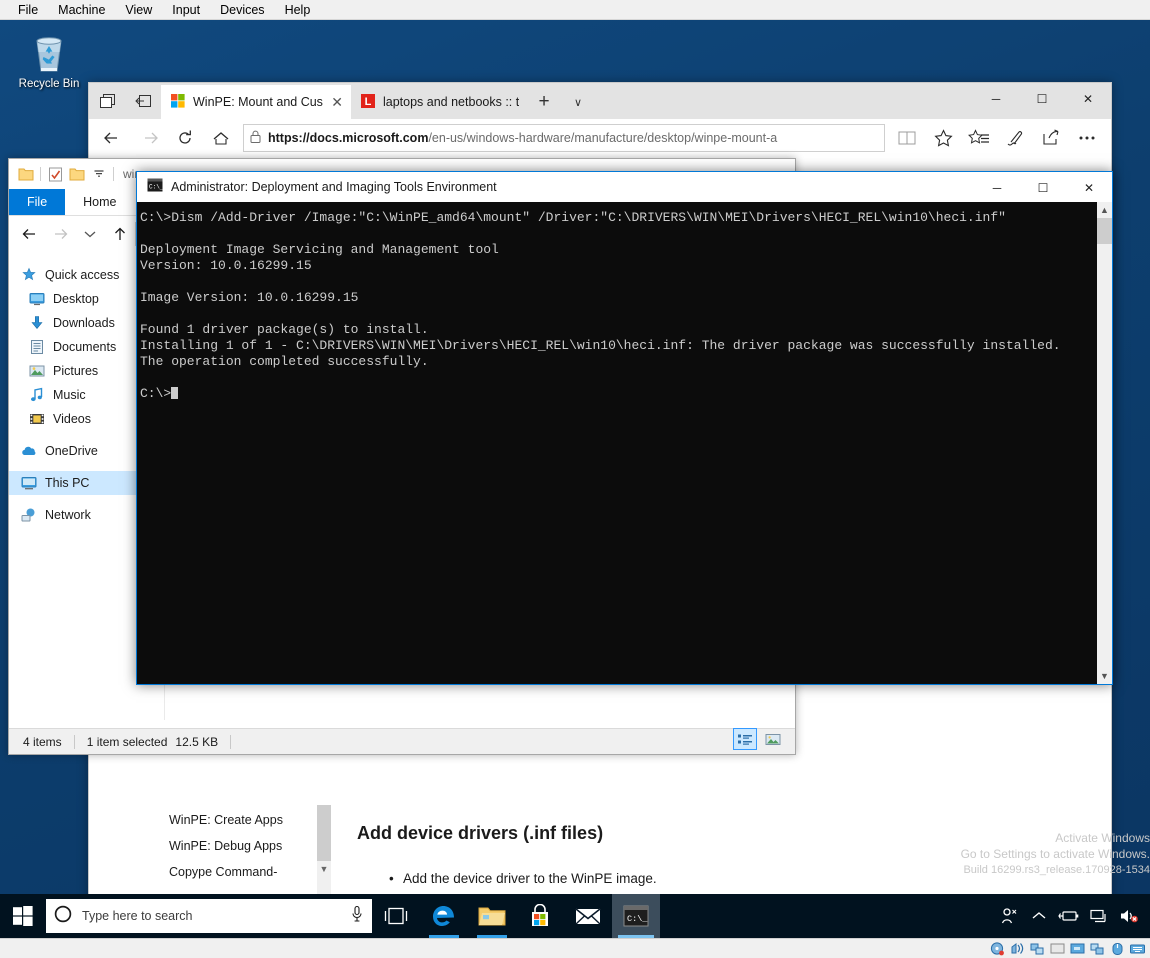 Image resolution: width=1150 pixels, height=958 pixels. Describe the element at coordinates (37, 371) in the screenshot. I see `pictures-icon` at that location.